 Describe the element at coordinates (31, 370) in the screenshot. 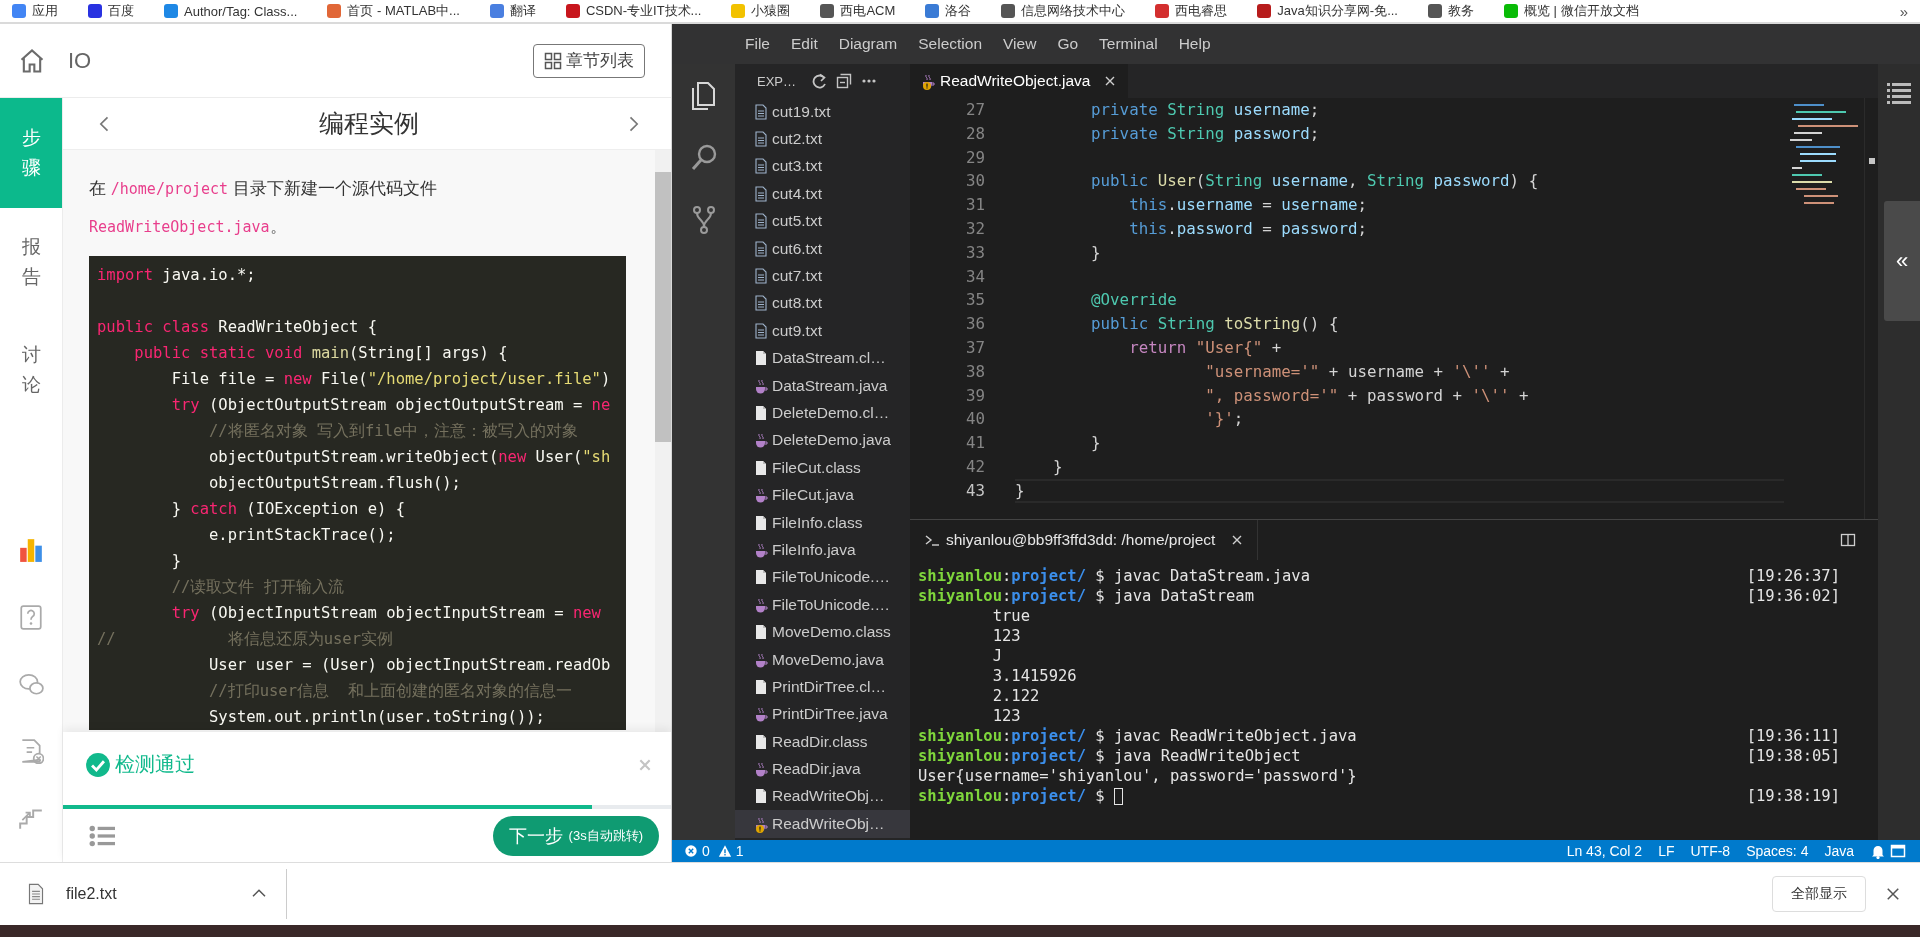

I see `nav-tab: 讨论` at that location.